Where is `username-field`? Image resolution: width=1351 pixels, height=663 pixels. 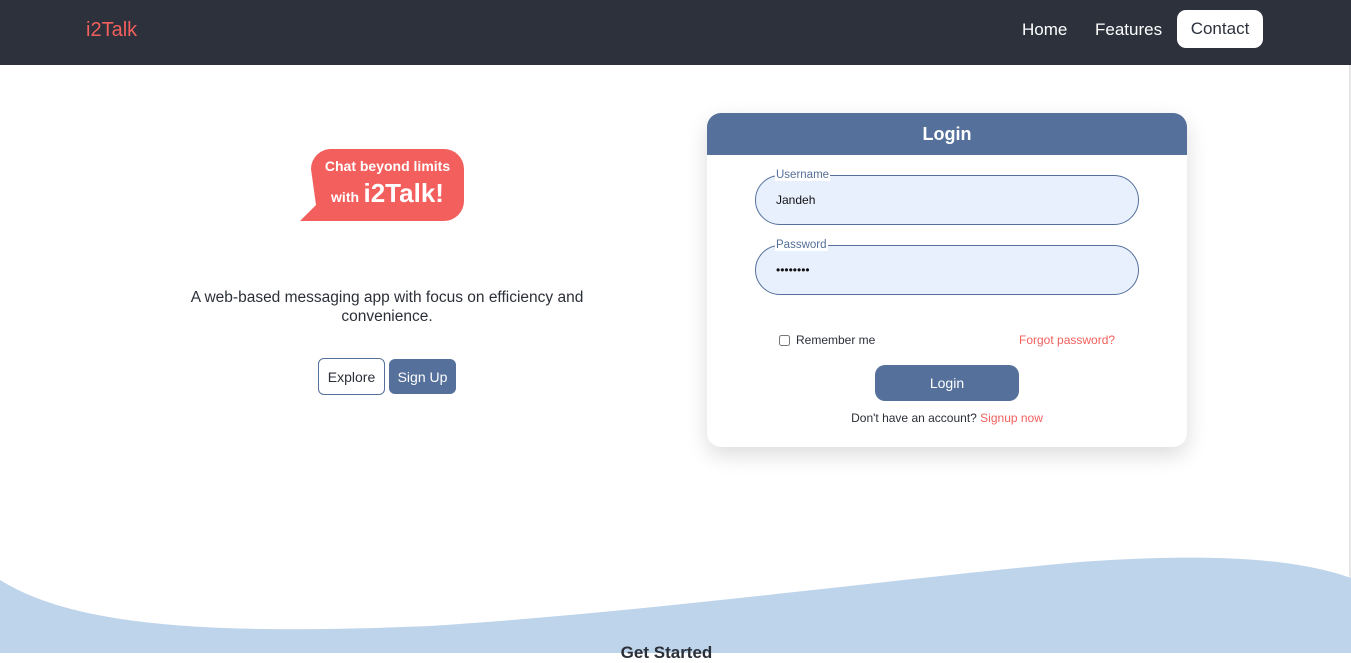
username-field is located at coordinates (947, 200).